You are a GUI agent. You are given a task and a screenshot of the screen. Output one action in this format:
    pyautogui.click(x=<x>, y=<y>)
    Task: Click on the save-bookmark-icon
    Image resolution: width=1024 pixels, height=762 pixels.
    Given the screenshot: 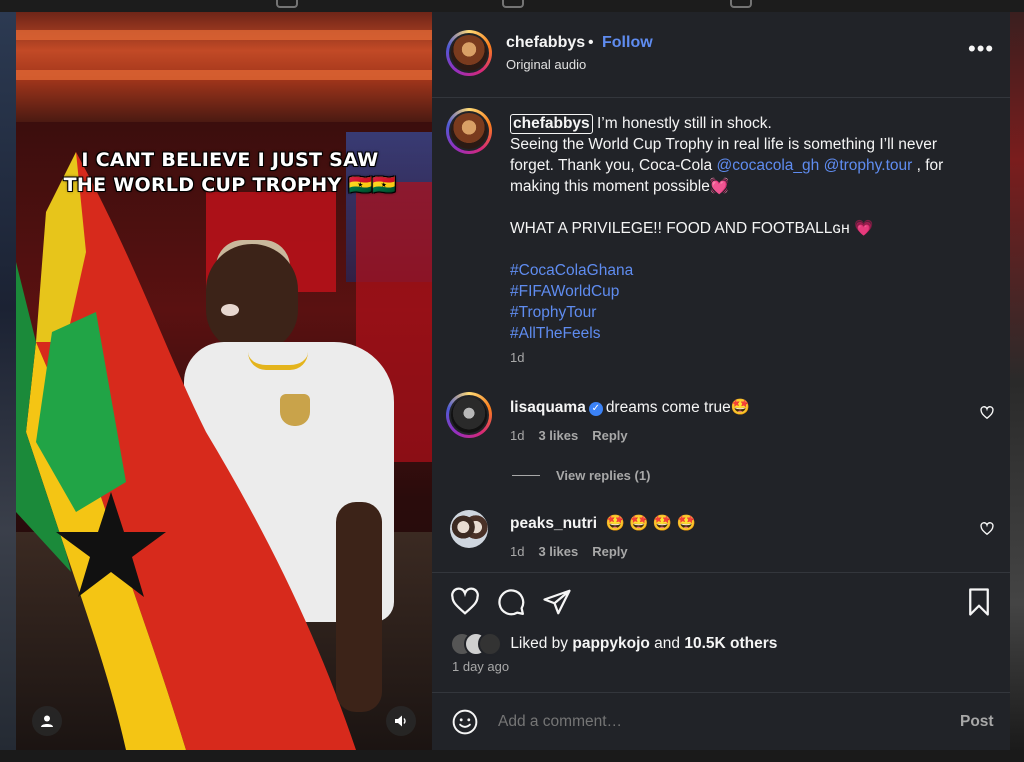 What is the action you would take?
    pyautogui.click(x=979, y=602)
    